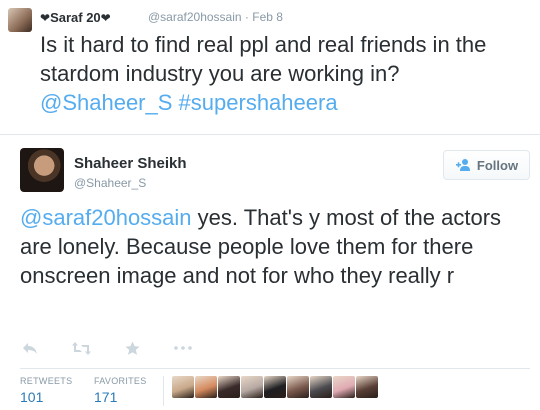  I want to click on main-tweet-handle: @Shaheer_S, so click(110, 183).